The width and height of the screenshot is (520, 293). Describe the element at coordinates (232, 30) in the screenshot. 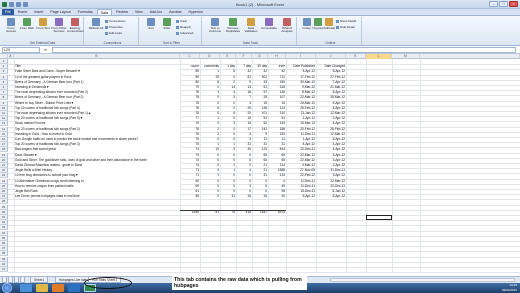

I see `remove-duplicates-label: Remove Duplicates` at that location.